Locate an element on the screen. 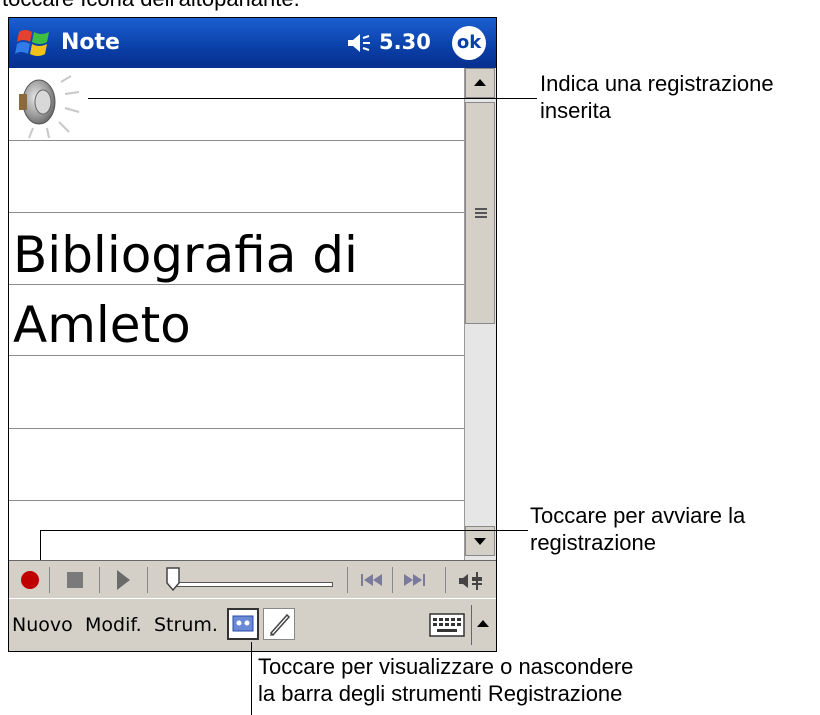 The width and height of the screenshot is (820, 715). note-text-line: Bibliografia di is located at coordinates (185, 255).